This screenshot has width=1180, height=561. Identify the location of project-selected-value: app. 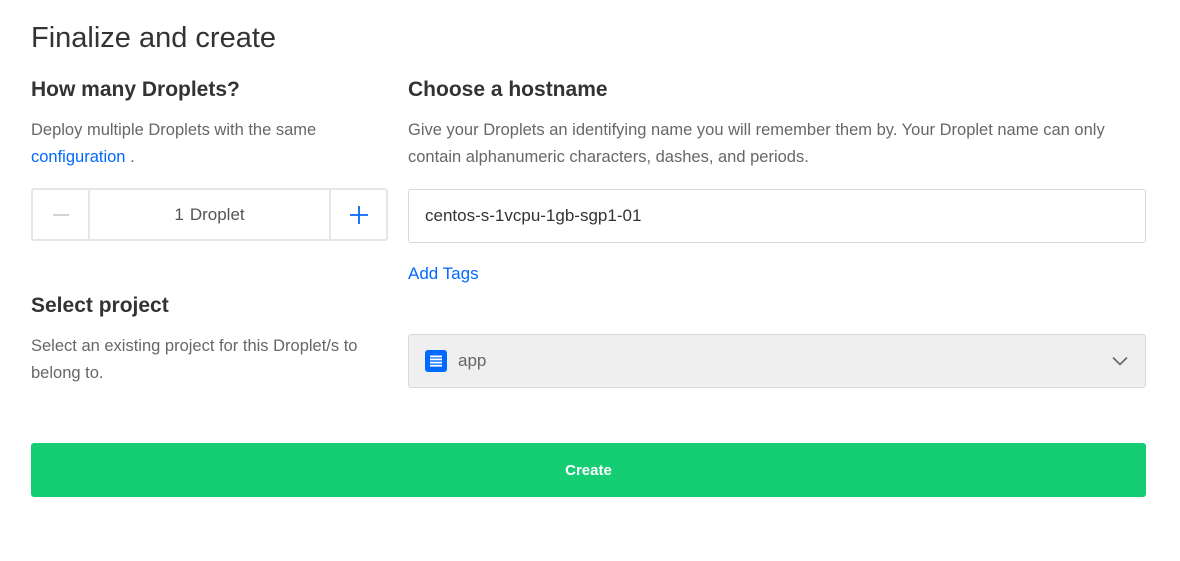
(472, 360).